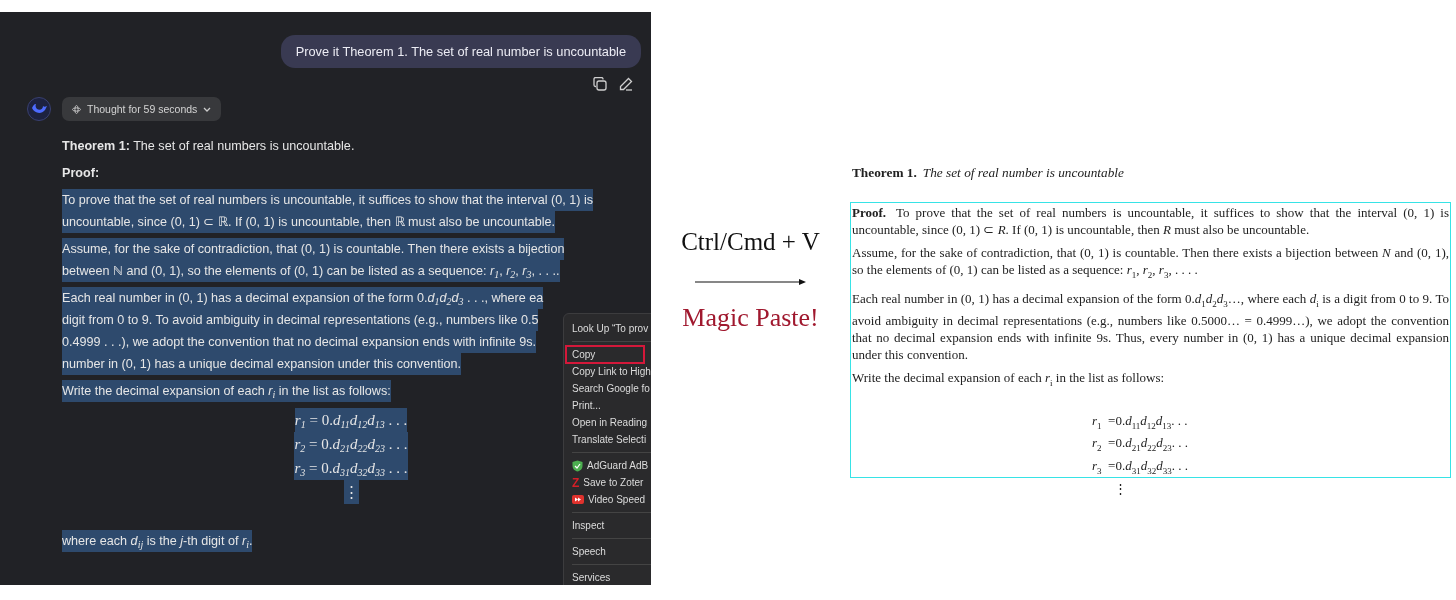 This screenshot has width=1456, height=600. I want to click on copy-icon, so click(600, 84).